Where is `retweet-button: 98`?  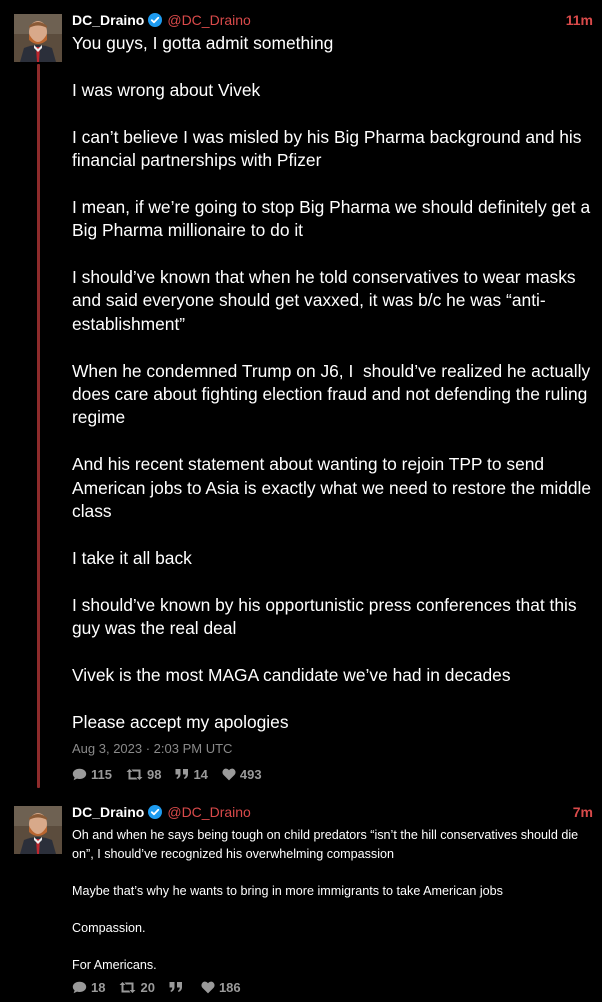 retweet-button: 98 is located at coordinates (143, 774).